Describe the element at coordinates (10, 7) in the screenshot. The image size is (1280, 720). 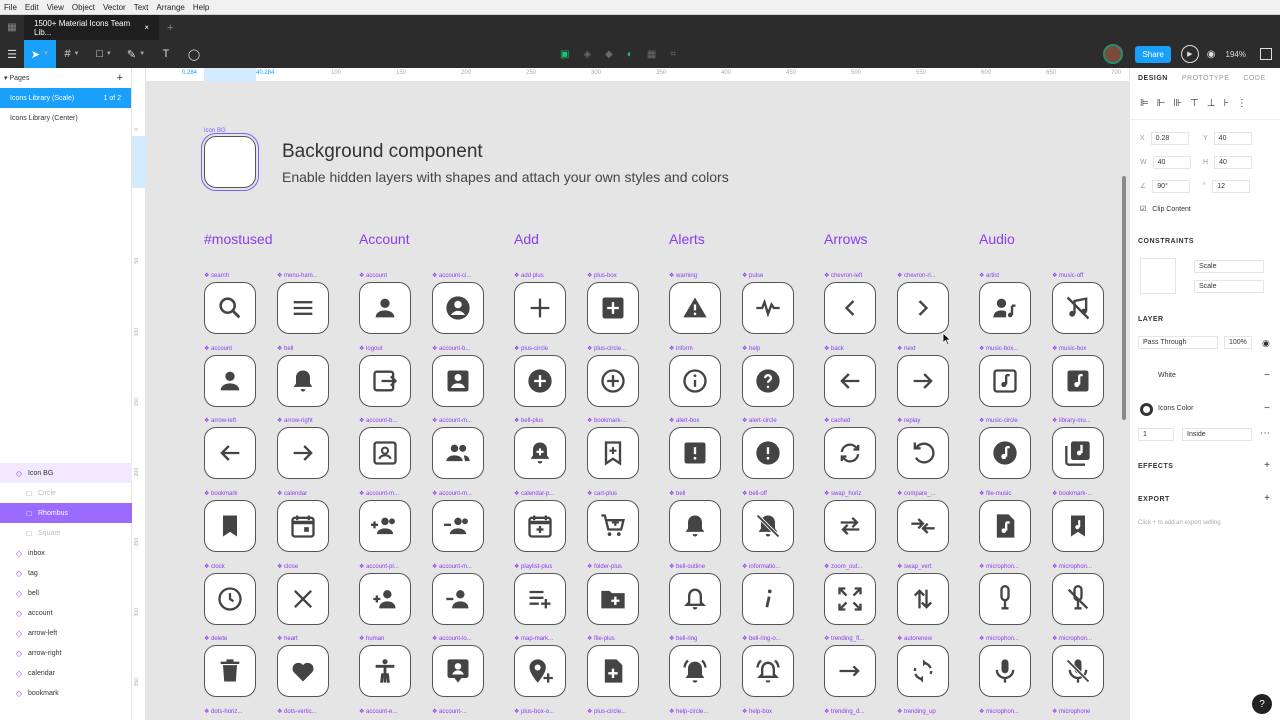
I see `menu-item-file: File` at that location.